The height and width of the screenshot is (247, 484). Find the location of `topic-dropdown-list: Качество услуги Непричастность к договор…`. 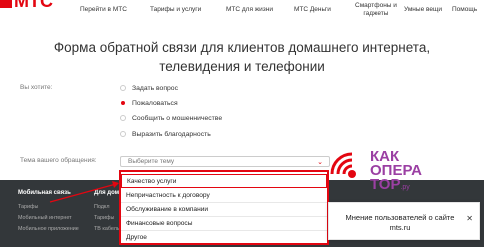

topic-dropdown-list: Качество услуги Непричастность к договор… is located at coordinates (224, 207).